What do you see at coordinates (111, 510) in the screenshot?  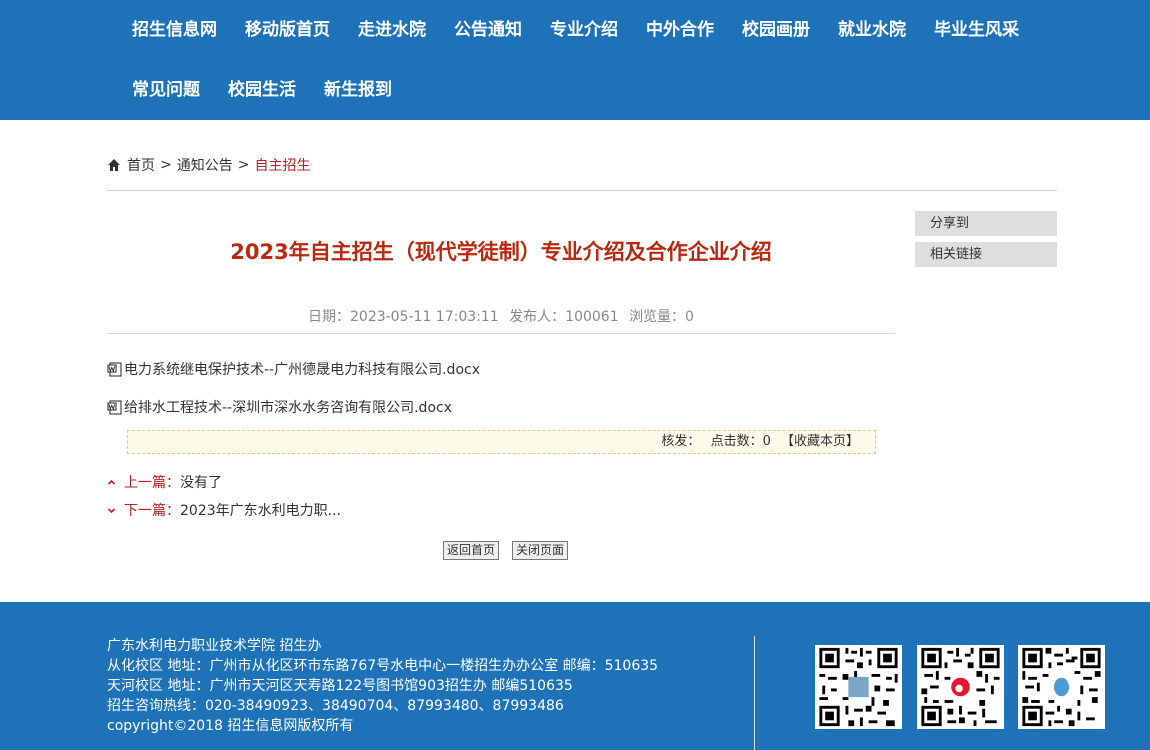 I see `chevron-down-icon` at bounding box center [111, 510].